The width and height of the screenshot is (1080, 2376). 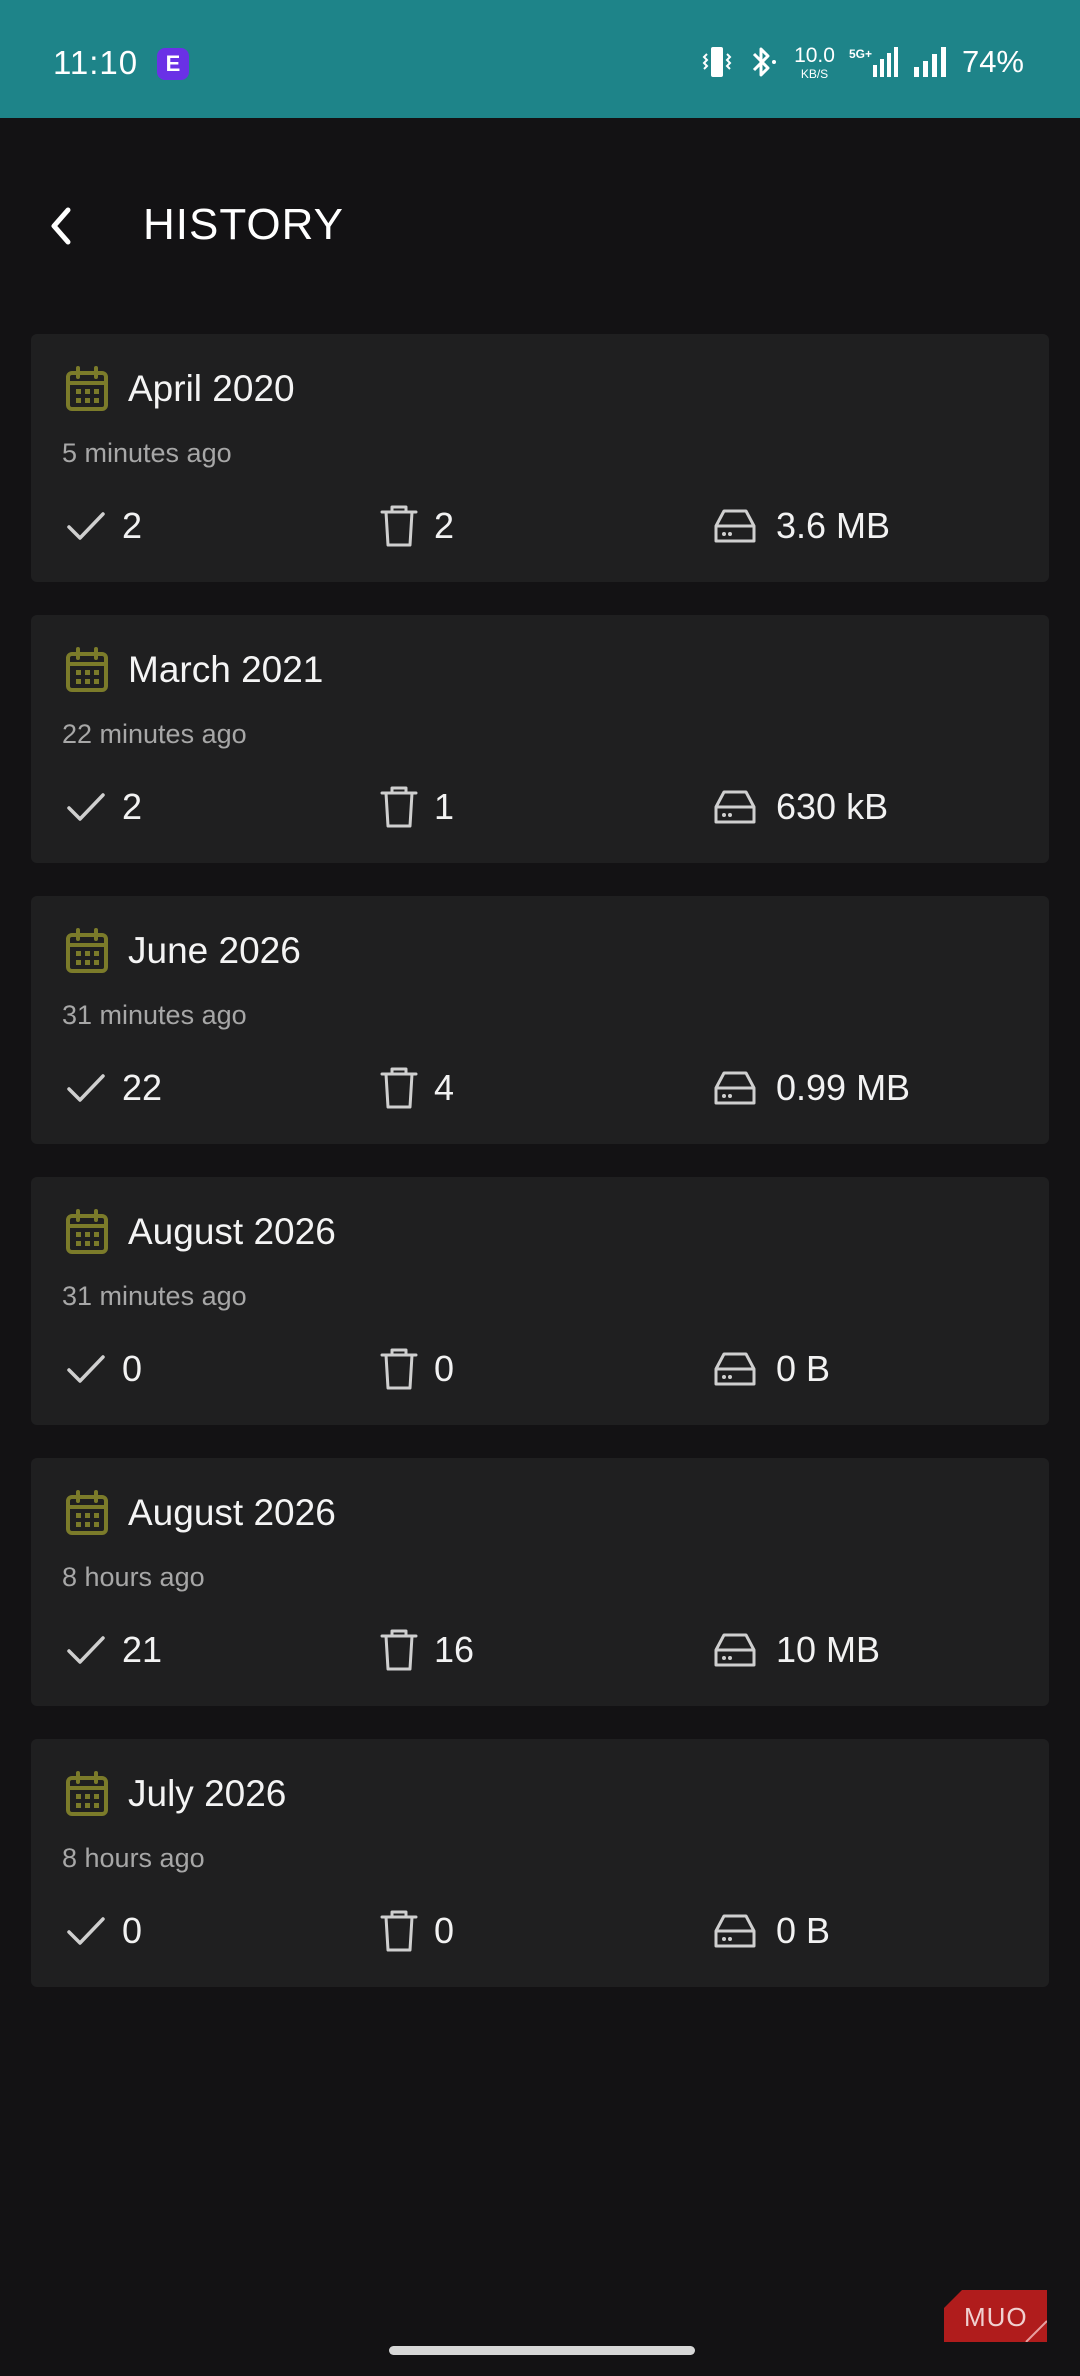 I want to click on network-type-label: 5G+, so click(x=860, y=54).